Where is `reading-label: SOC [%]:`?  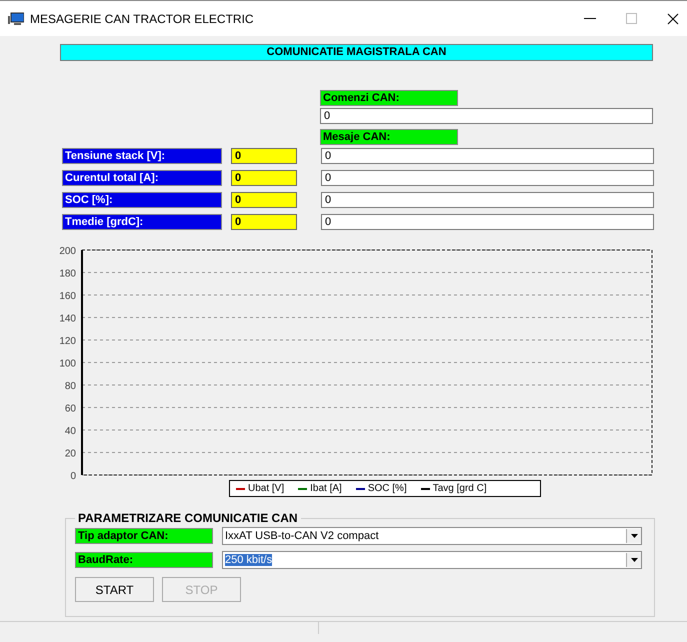
reading-label: SOC [%]: is located at coordinates (142, 200).